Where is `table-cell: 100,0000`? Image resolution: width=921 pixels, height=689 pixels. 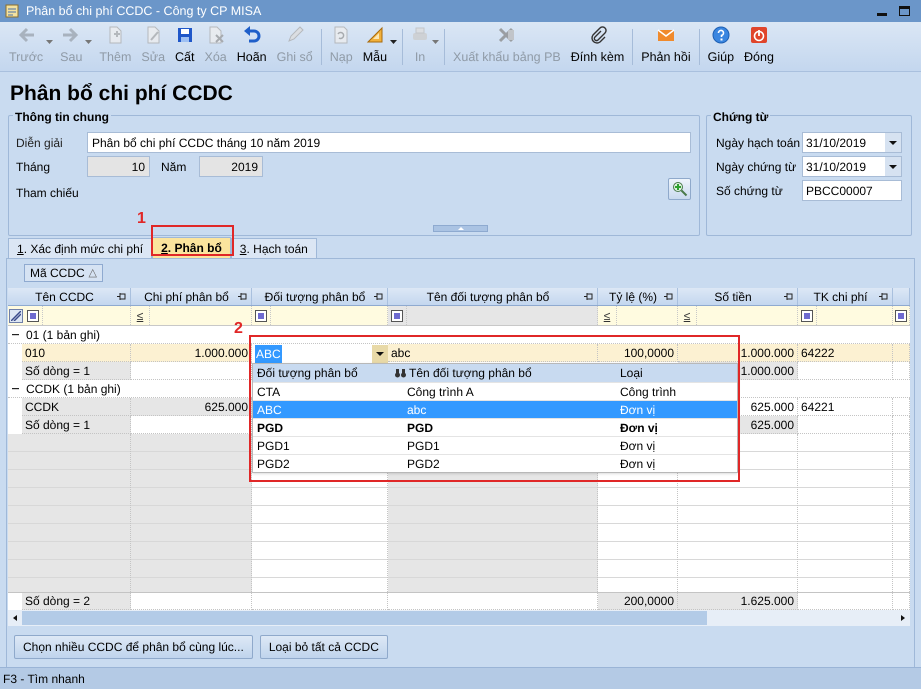
table-cell: 100,0000 is located at coordinates (638, 353).